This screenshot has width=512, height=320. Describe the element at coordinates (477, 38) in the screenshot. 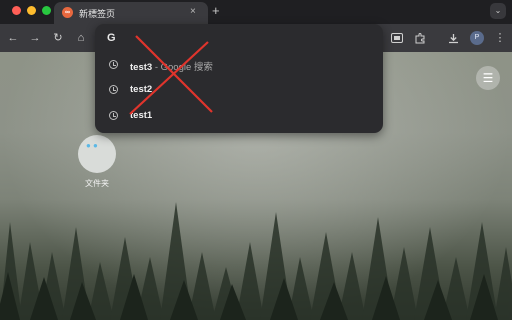

I see `profile-avatar: P` at that location.